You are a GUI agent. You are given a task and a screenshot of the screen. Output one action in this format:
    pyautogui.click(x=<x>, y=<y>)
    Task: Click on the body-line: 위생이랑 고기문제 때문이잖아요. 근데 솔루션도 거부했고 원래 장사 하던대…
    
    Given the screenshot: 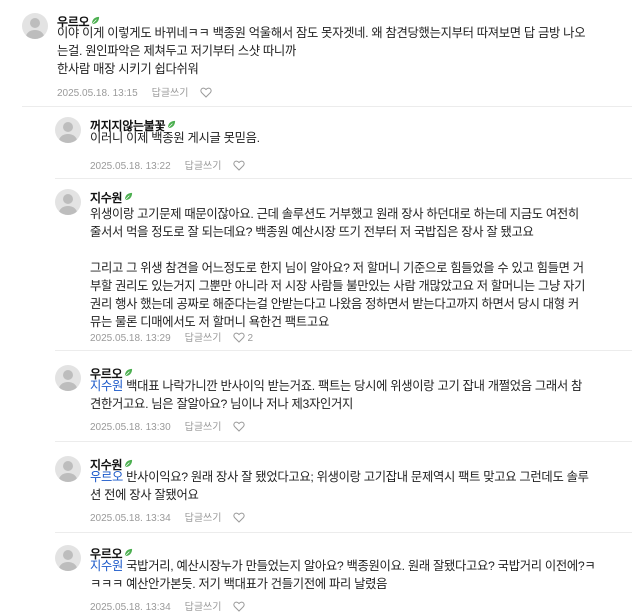 What is the action you would take?
    pyautogui.click(x=355, y=214)
    